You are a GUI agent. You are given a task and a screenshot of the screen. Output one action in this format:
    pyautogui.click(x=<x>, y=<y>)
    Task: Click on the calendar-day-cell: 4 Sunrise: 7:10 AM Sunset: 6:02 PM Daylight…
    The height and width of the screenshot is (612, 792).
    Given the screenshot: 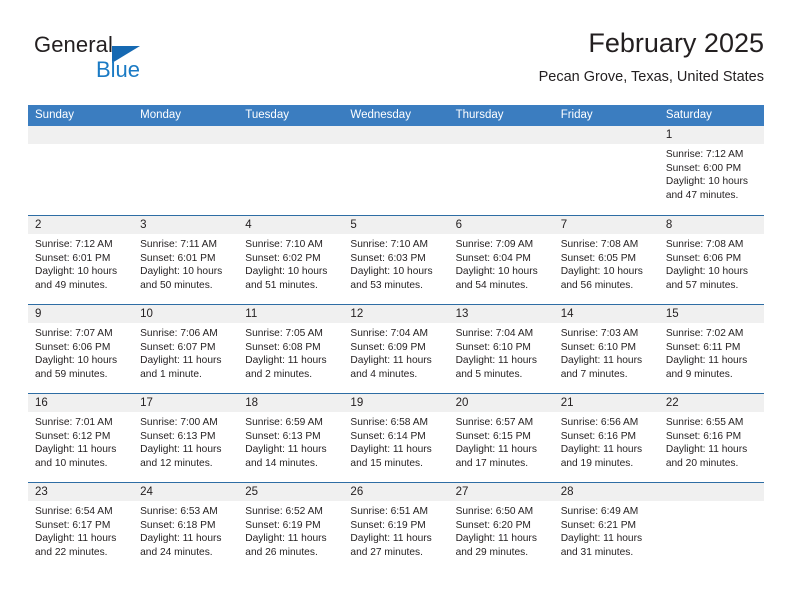 What is the action you would take?
    pyautogui.click(x=291, y=260)
    